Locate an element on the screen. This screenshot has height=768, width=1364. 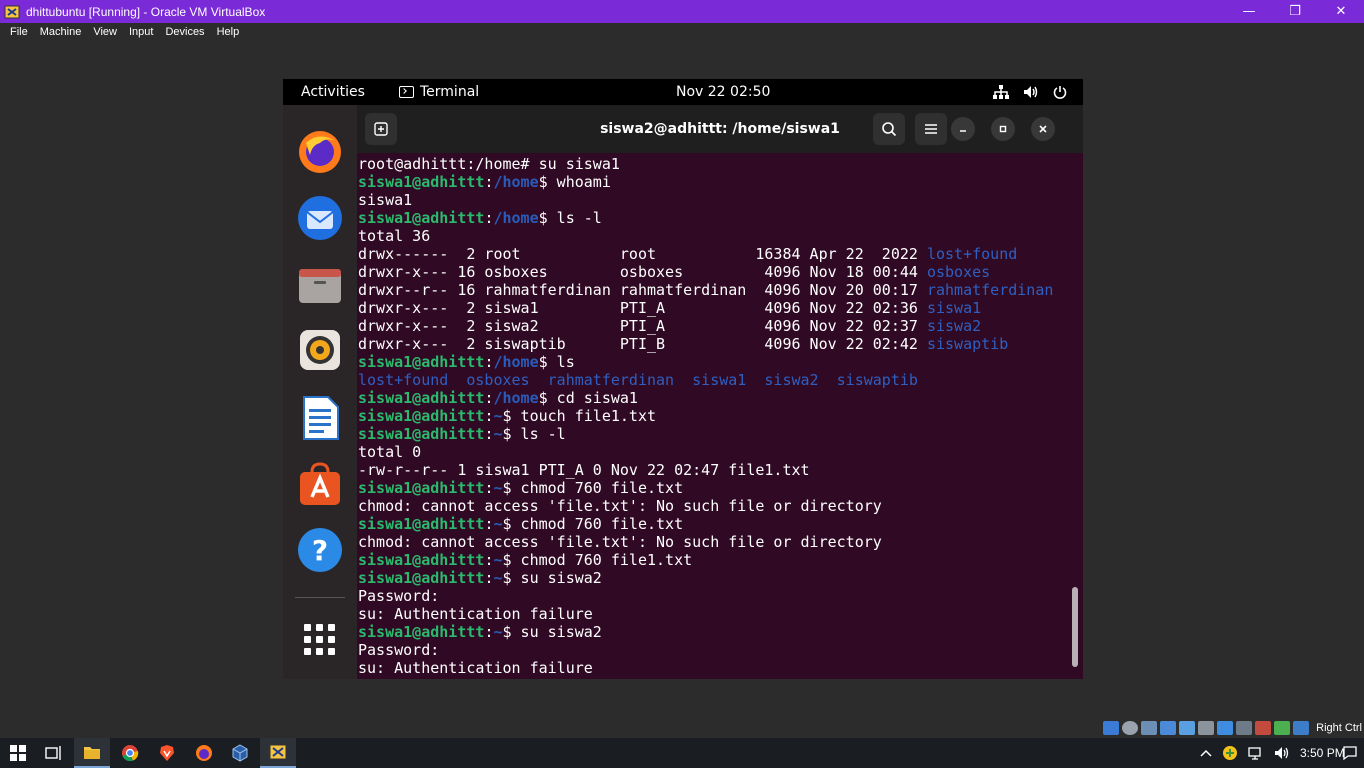
directory-name: siswa1 is located at coordinates (954, 308).